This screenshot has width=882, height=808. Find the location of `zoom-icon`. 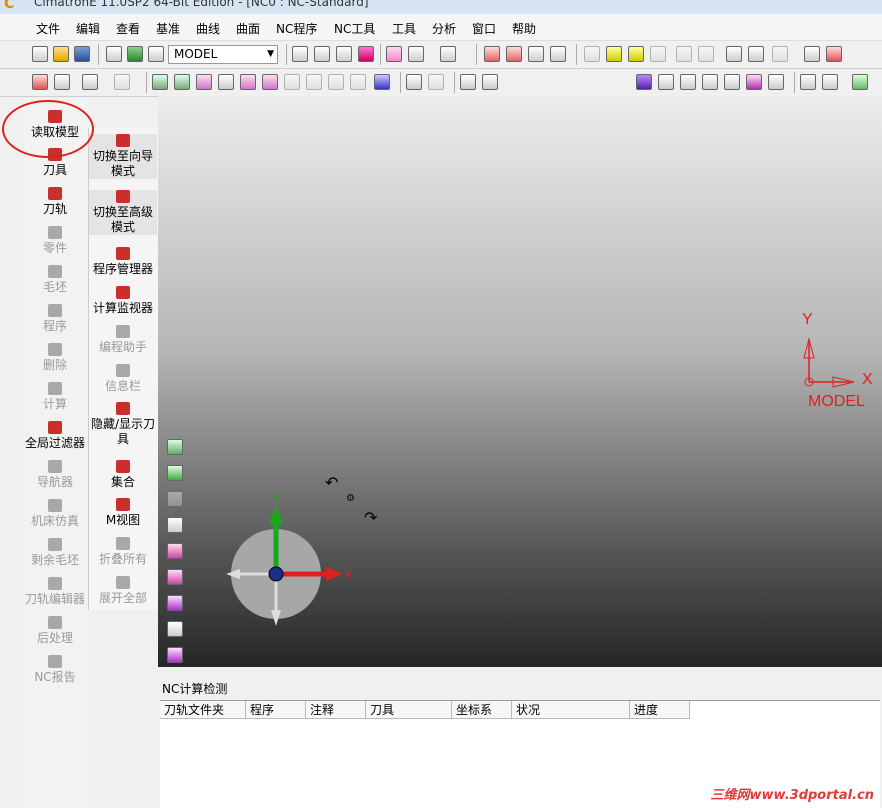

zoom-icon is located at coordinates (344, 54).